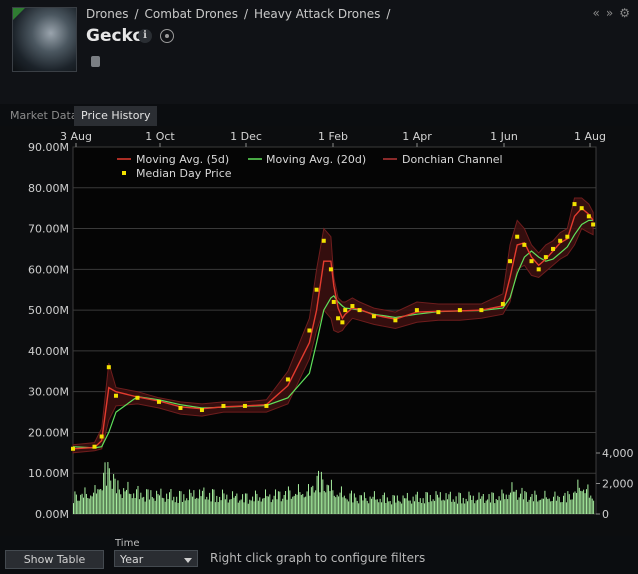  I want to click on back-icon: «, so click(596, 13).